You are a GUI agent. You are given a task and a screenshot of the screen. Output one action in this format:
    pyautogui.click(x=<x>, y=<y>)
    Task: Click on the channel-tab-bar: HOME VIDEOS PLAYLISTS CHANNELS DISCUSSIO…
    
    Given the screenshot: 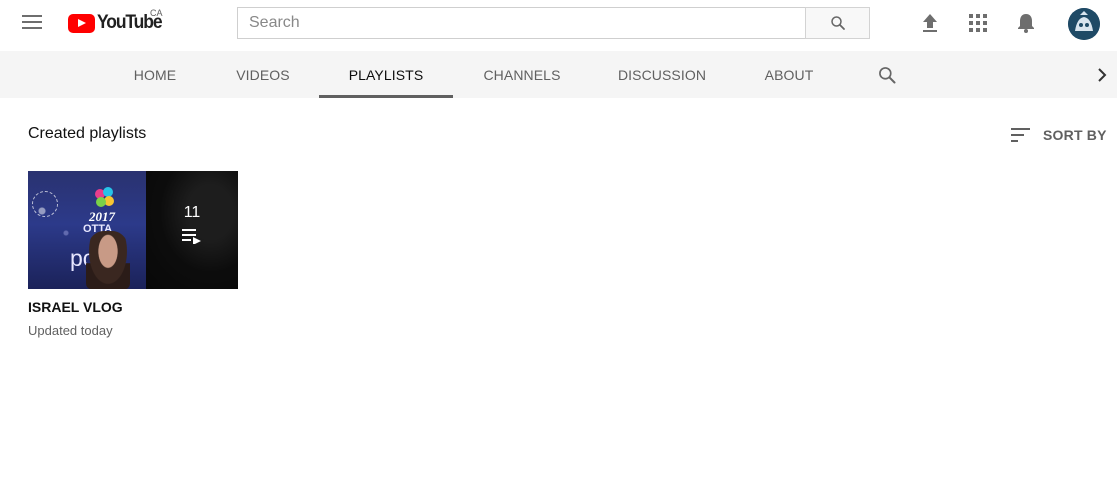 What is the action you would take?
    pyautogui.click(x=558, y=74)
    